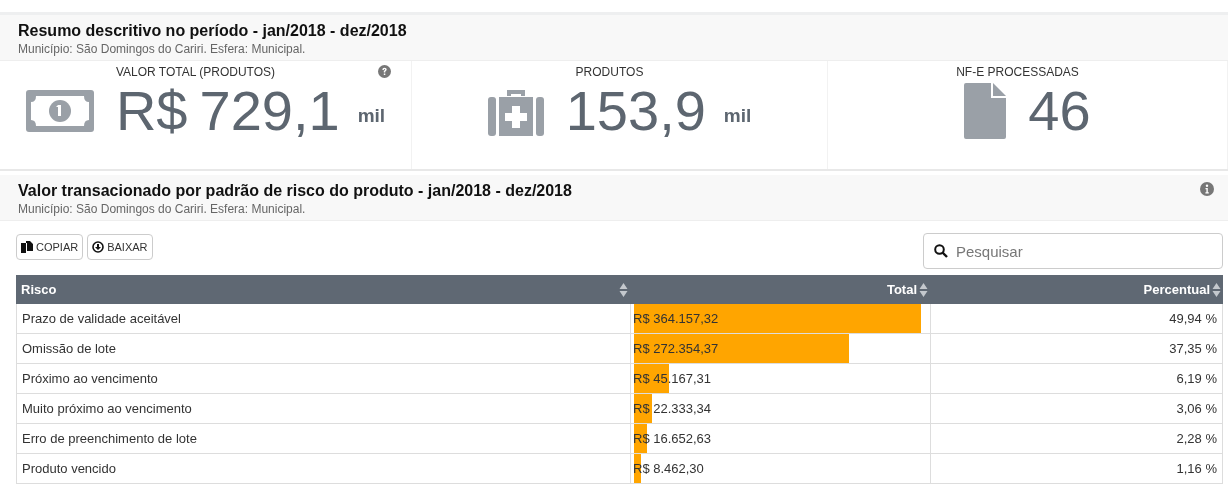 This screenshot has height=486, width=1228. I want to click on table-cell: Erro de preenchimento de lote, so click(324, 438).